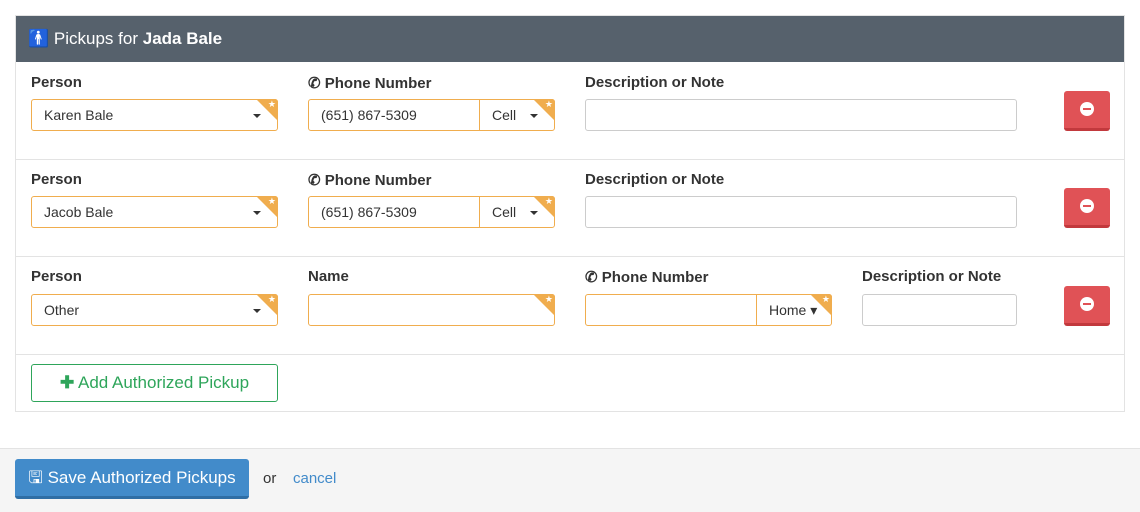  I want to click on phone-input: Home ▾, so click(708, 310).